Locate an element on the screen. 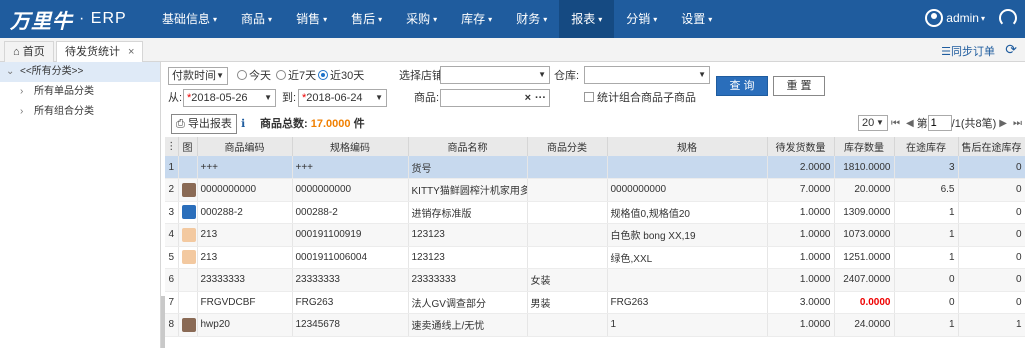  spec-cell is located at coordinates (687, 167).